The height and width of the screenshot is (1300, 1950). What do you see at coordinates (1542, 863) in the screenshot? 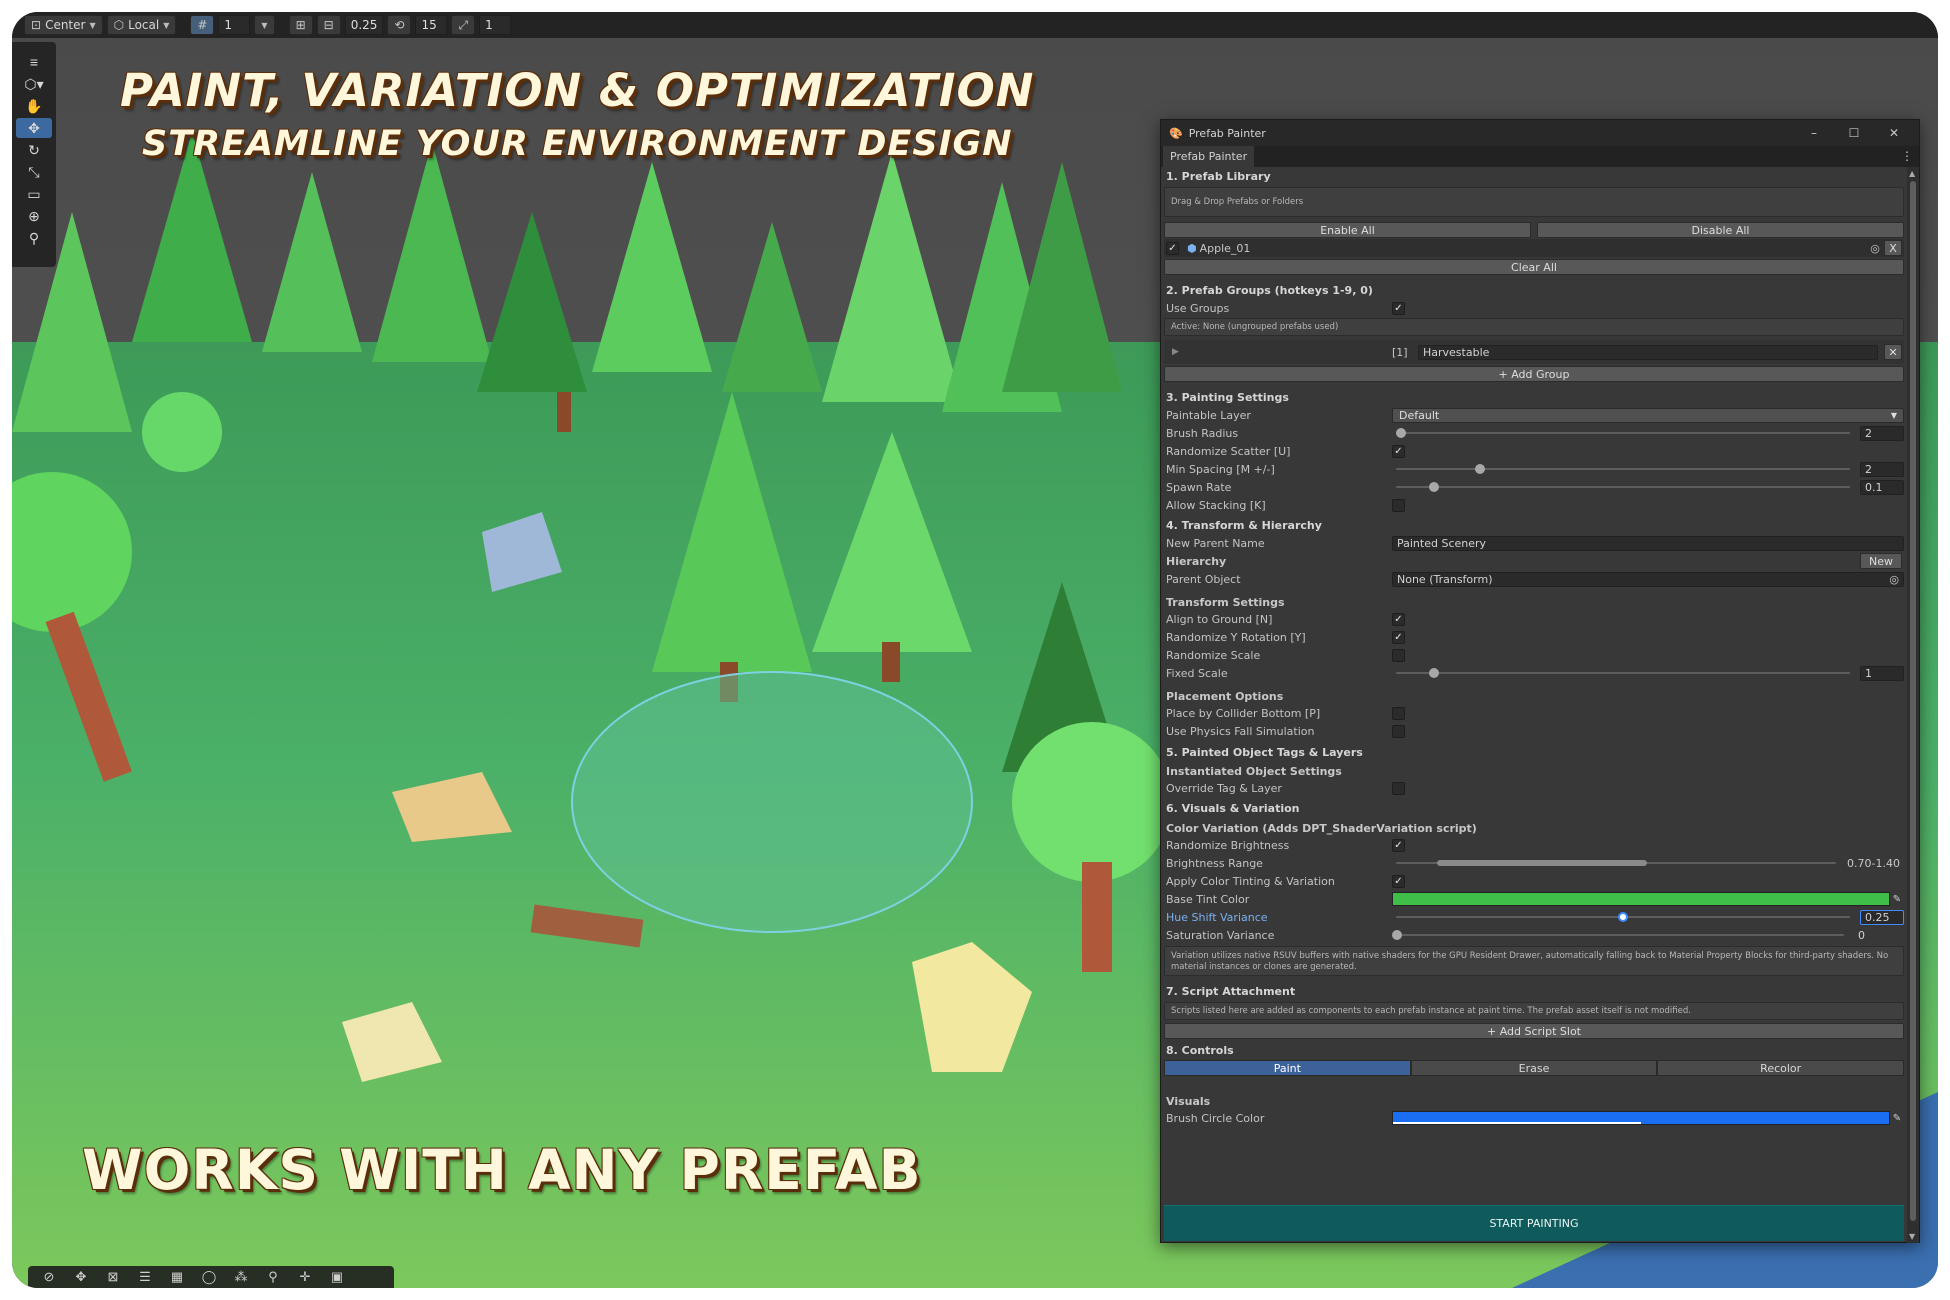
I see `range-fill` at bounding box center [1542, 863].